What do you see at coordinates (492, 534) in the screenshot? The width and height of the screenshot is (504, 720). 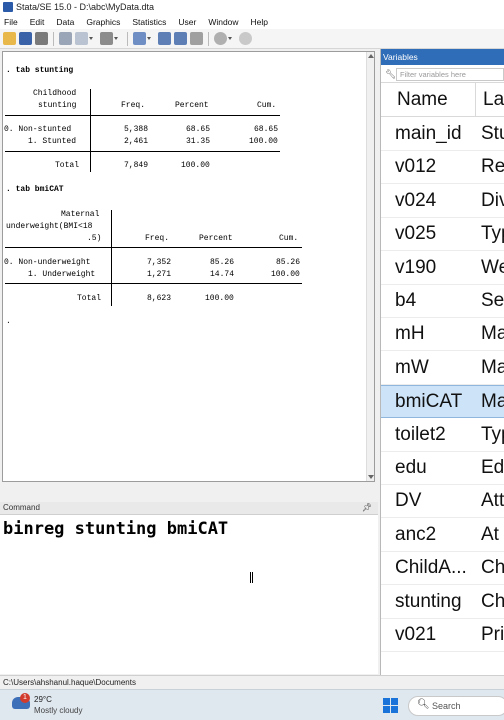 I see `variable-label: At l` at bounding box center [492, 534].